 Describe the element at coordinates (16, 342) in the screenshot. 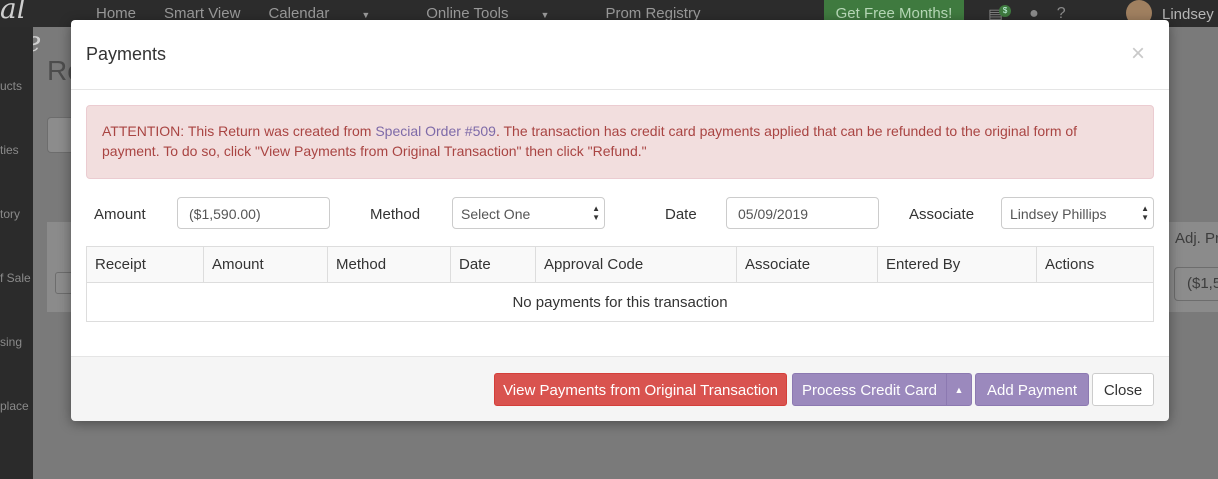

I see `sidebar-item-purchasing: sing` at that location.